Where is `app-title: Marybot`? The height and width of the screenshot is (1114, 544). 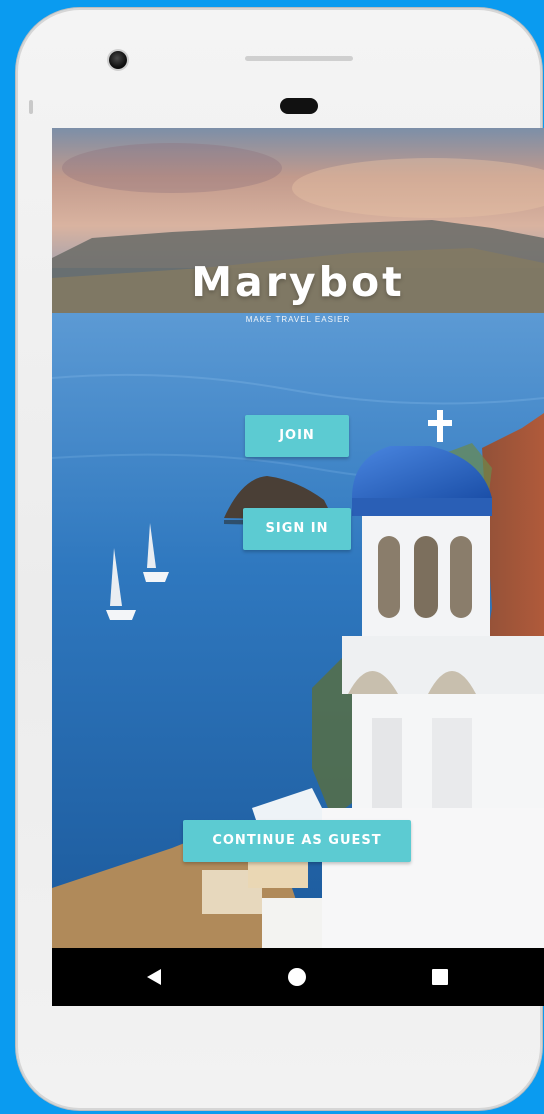 app-title: Marybot is located at coordinates (298, 282).